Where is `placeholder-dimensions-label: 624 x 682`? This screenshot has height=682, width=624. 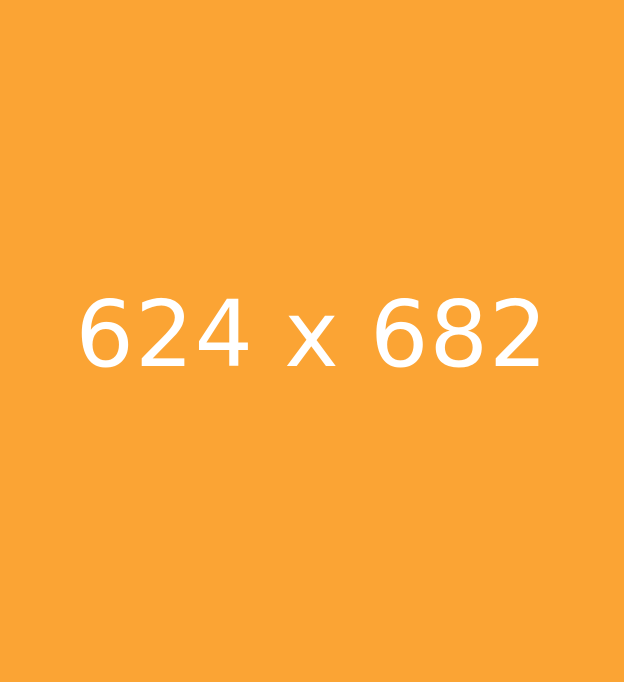 placeholder-dimensions-label: 624 x 682 is located at coordinates (312, 334).